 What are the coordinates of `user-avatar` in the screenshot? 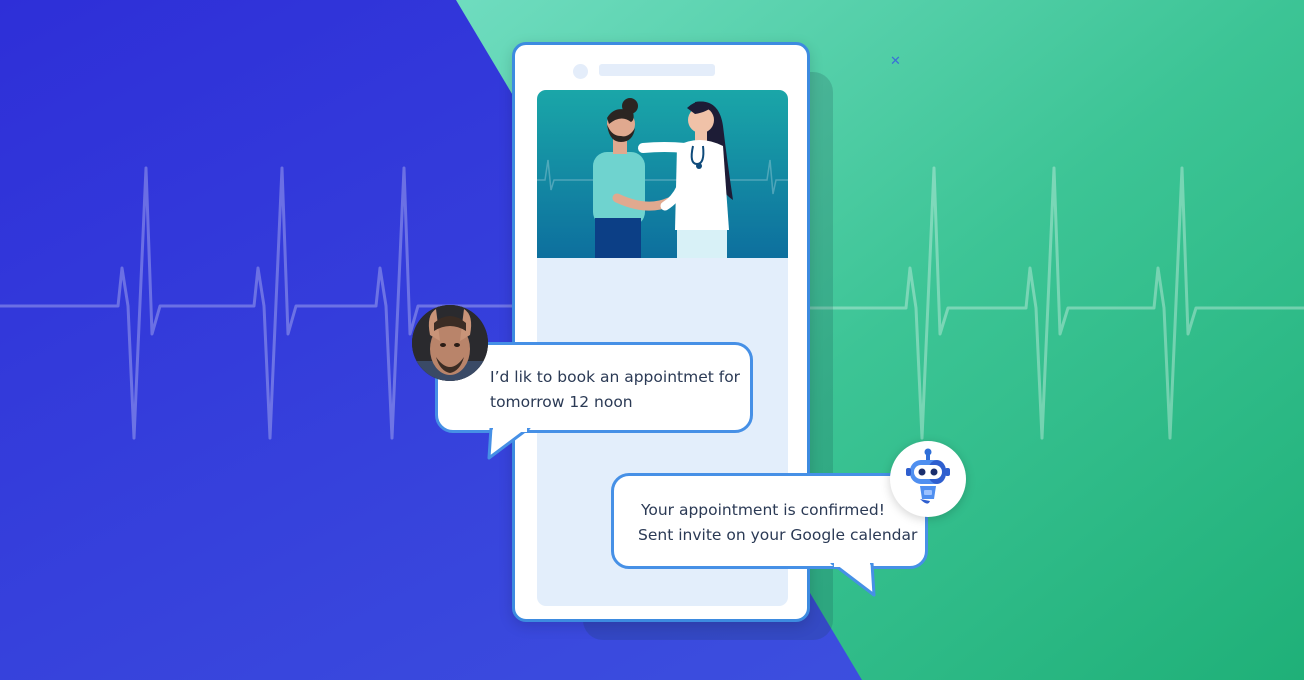 It's located at (450, 343).